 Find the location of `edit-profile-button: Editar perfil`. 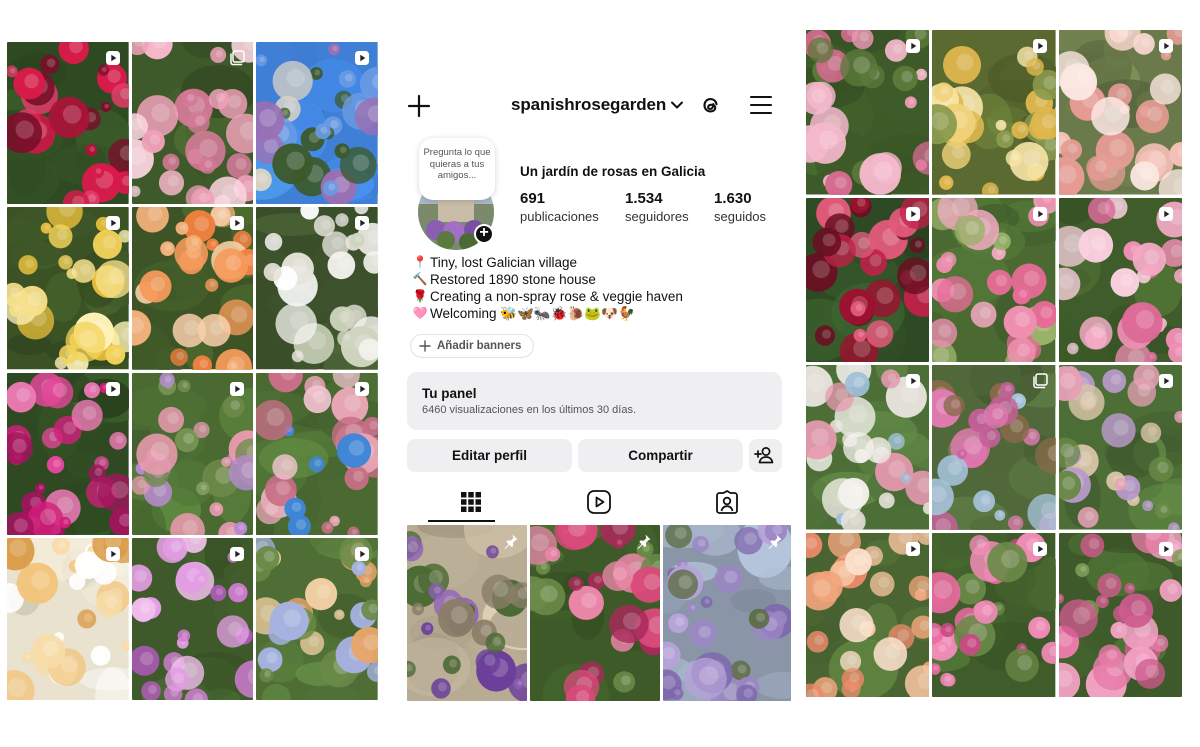

edit-profile-button: Editar perfil is located at coordinates (489, 455).